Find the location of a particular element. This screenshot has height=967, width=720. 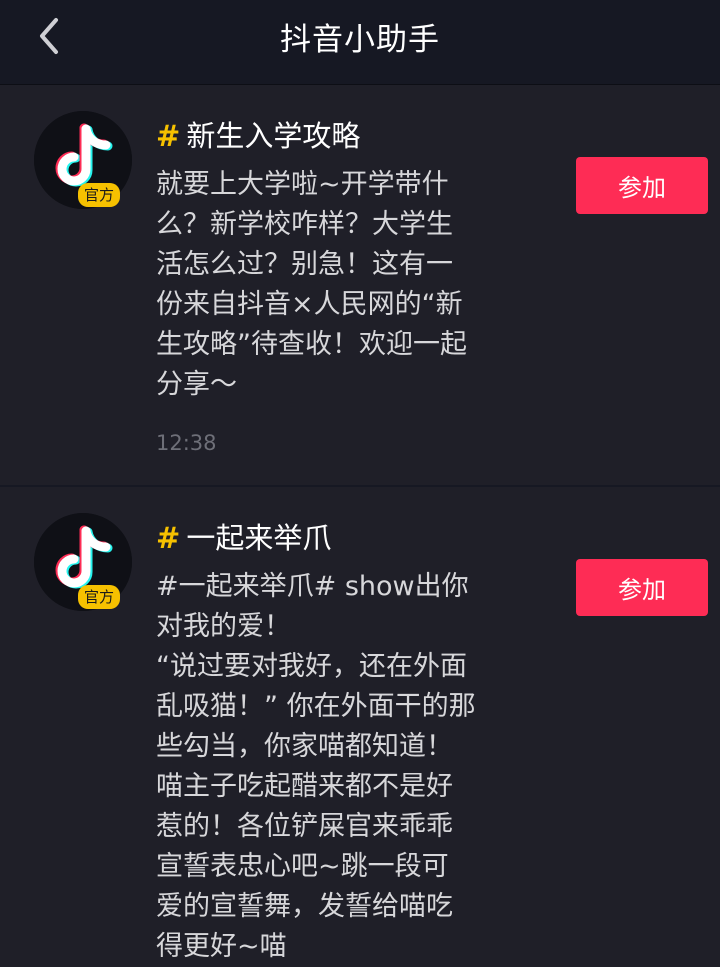

topic-title-text: 一起来举爪 is located at coordinates (259, 538).